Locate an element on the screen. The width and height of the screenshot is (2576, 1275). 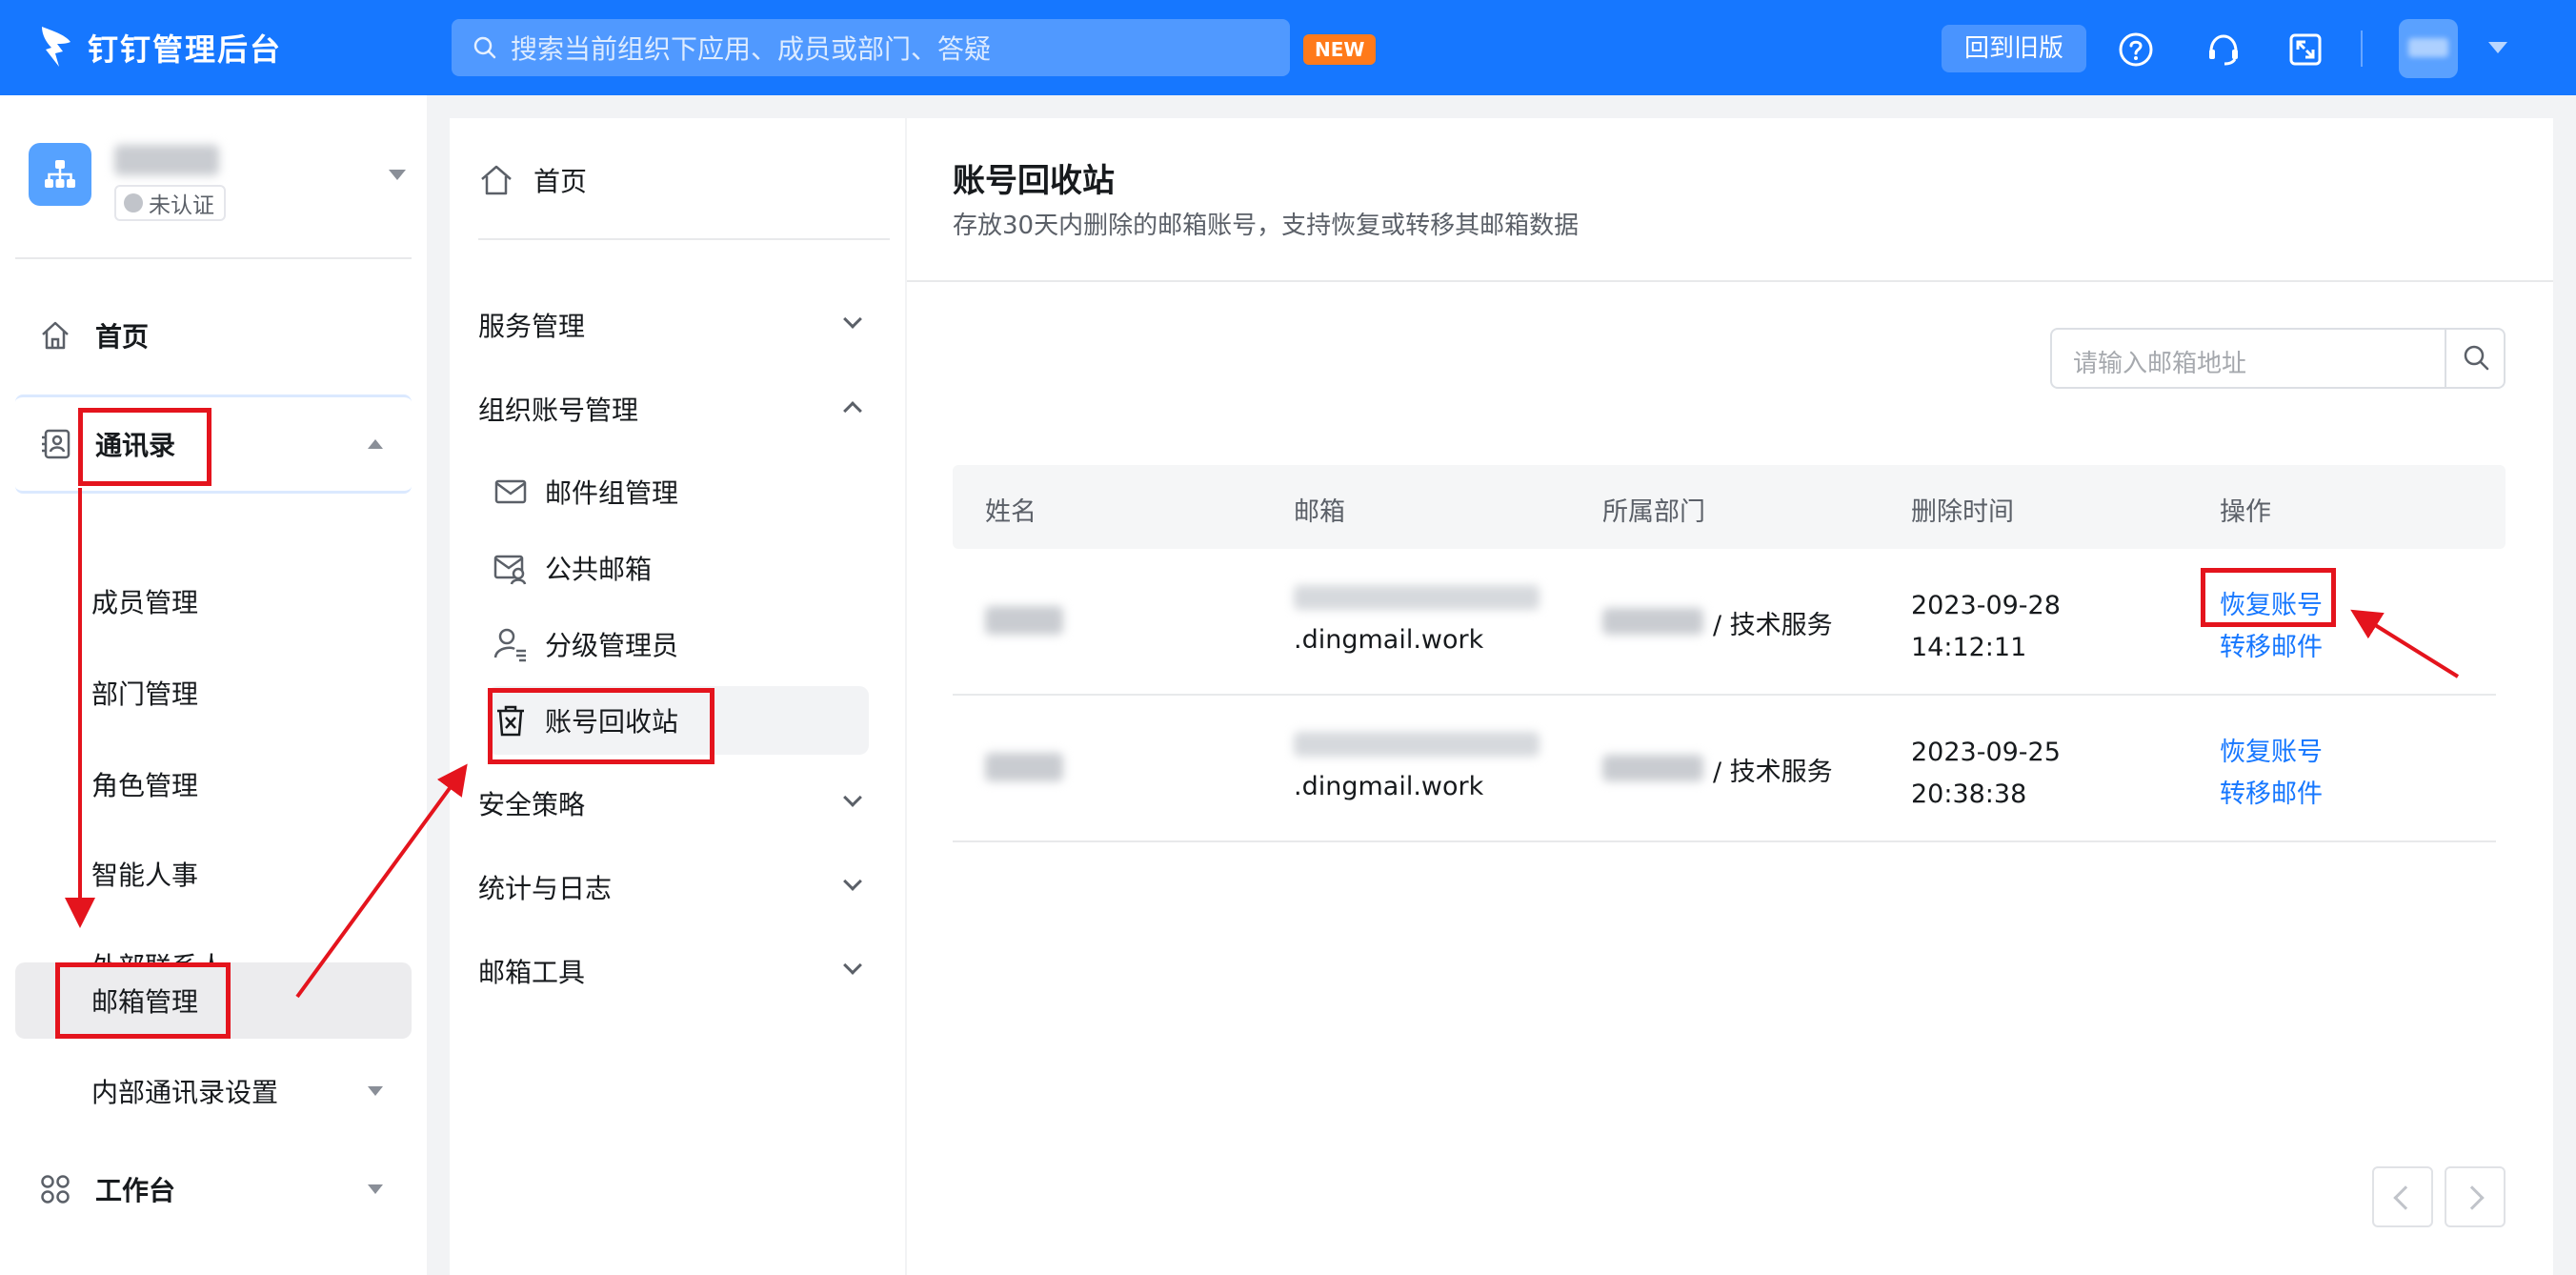
sidebar-subitem-label: 内部通讯录设置 is located at coordinates (185, 1092).